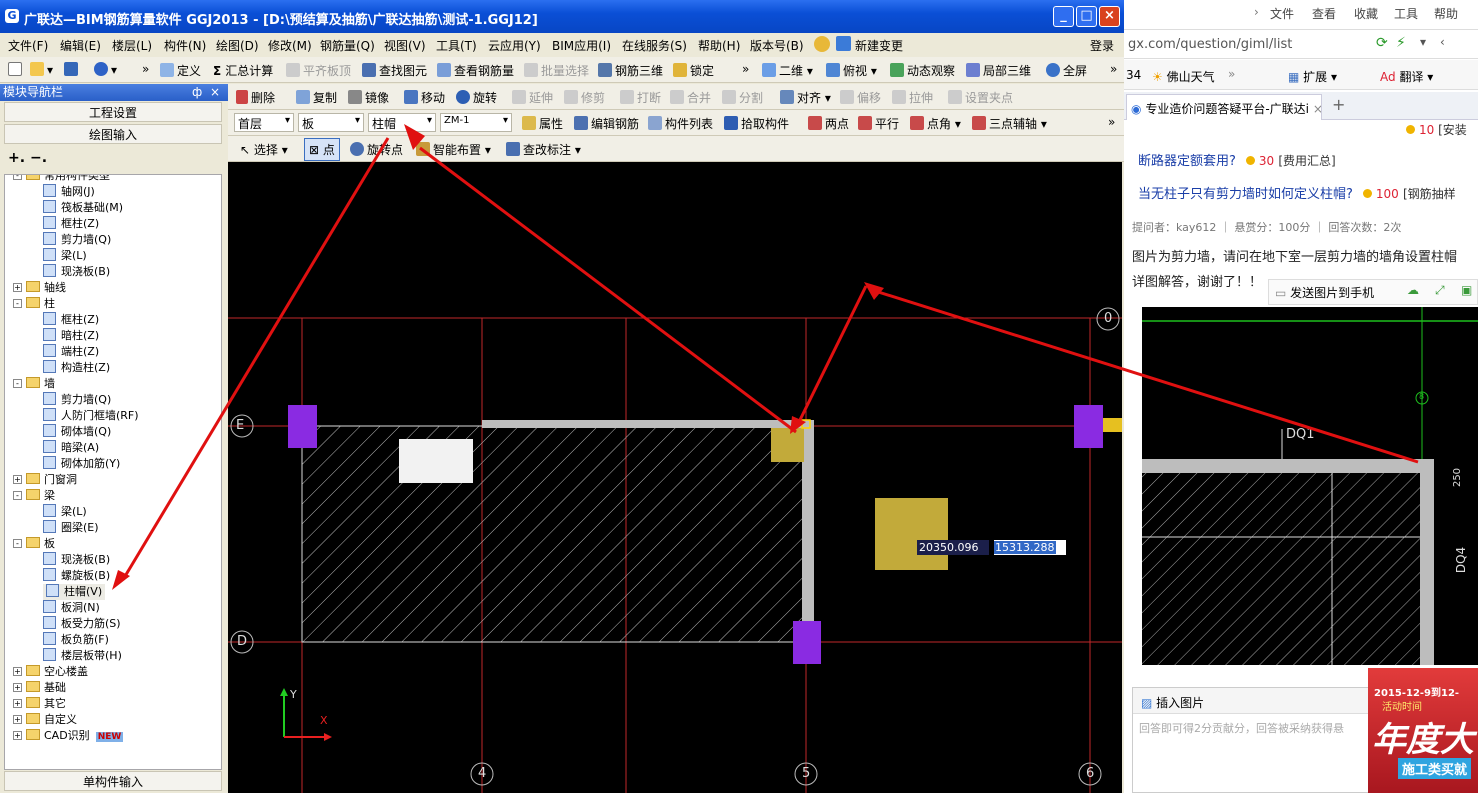 Image resolution: width=1478 pixels, height=793 pixels. Describe the element at coordinates (654, 45) in the screenshot. I see `menu-online: 在线服务(S)` at that location.